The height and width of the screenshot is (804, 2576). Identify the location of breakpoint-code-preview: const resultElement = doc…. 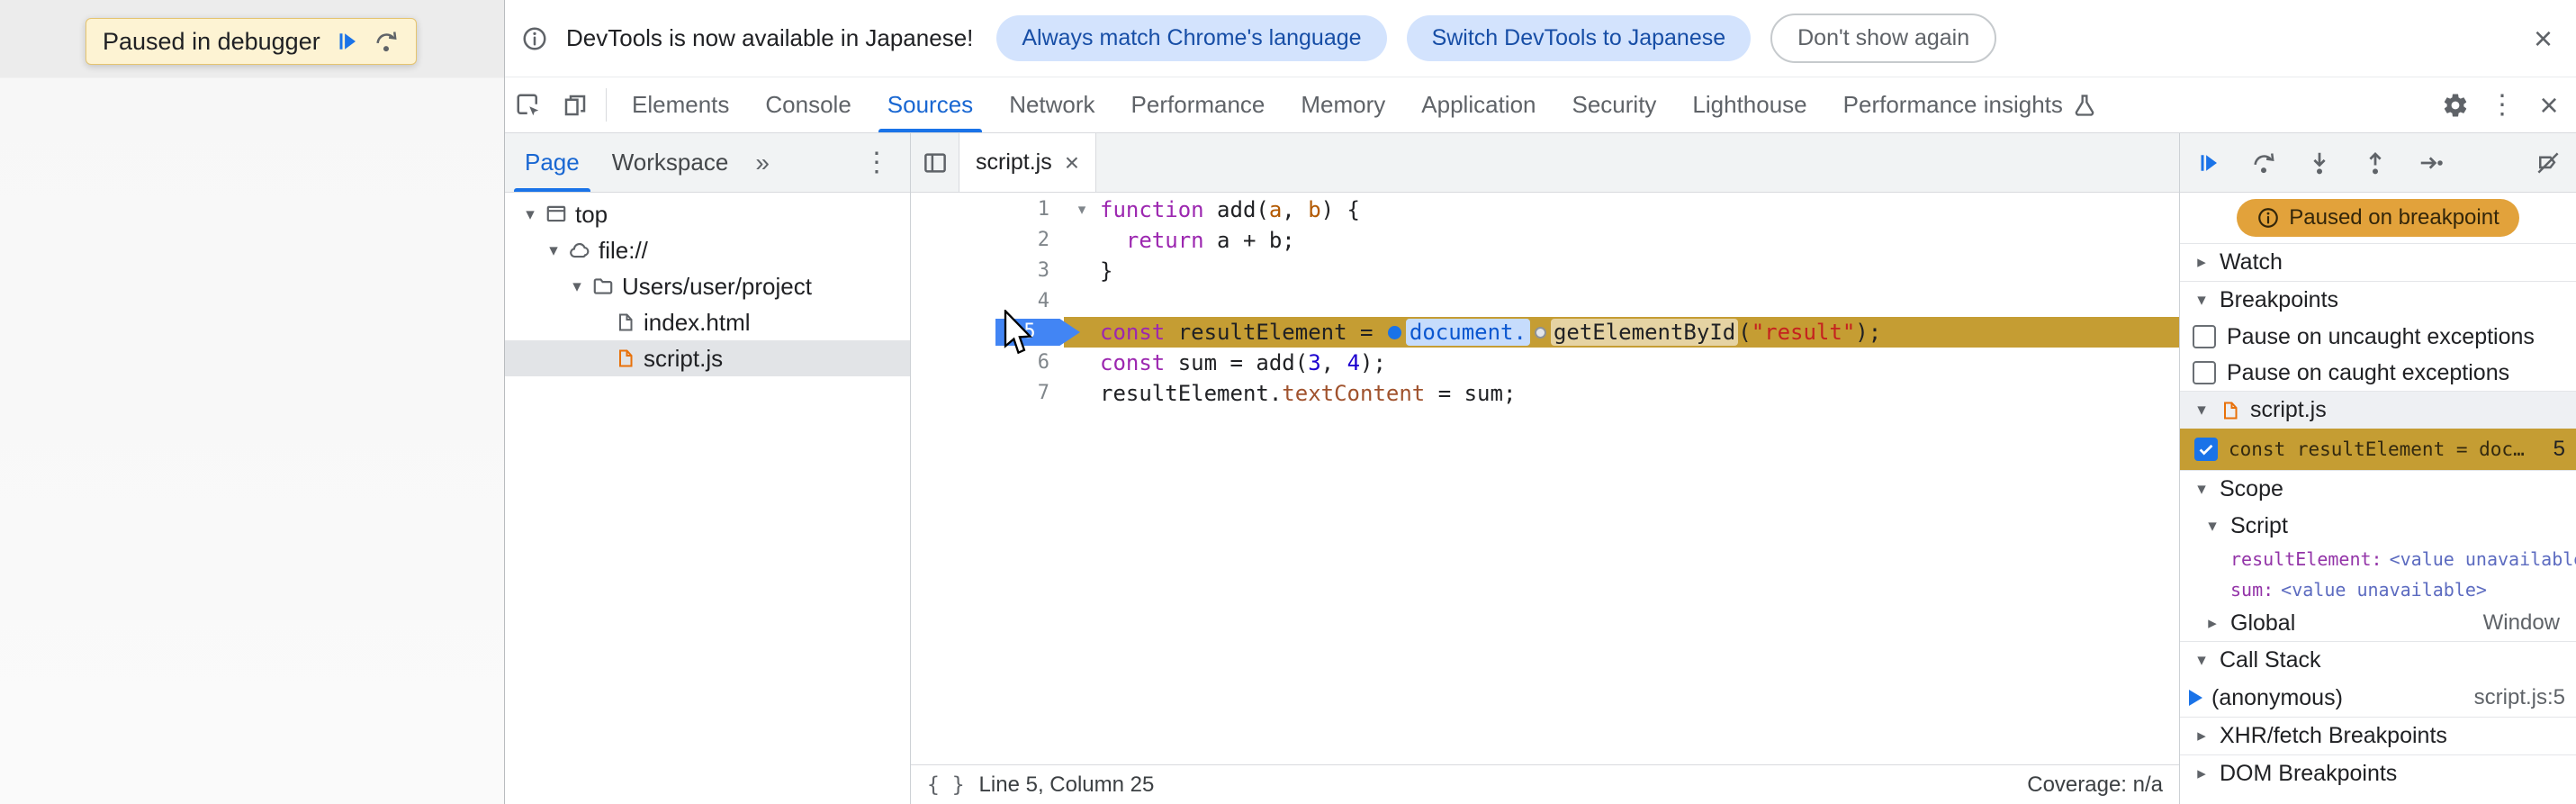
(2377, 449).